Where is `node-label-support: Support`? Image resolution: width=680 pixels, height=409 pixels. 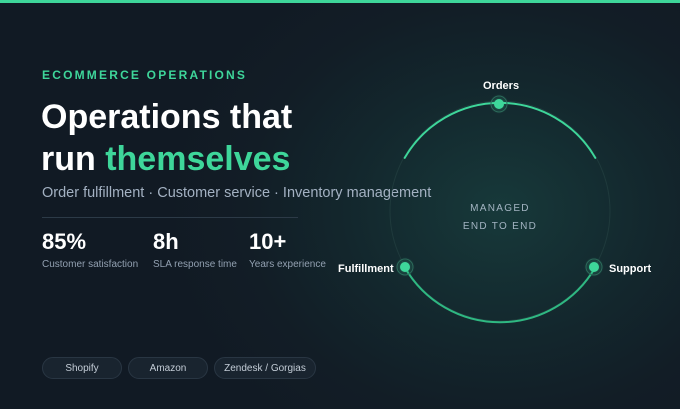
node-label-support: Support is located at coordinates (630, 269).